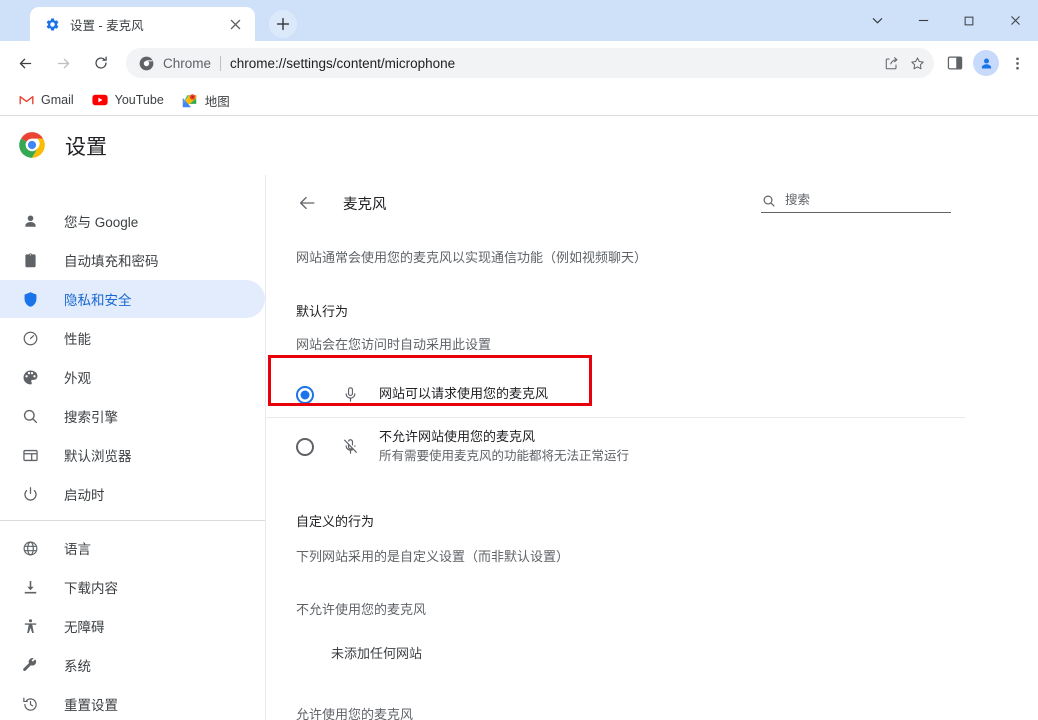 The image size is (1038, 720). I want to click on shield-icon, so click(30, 299).